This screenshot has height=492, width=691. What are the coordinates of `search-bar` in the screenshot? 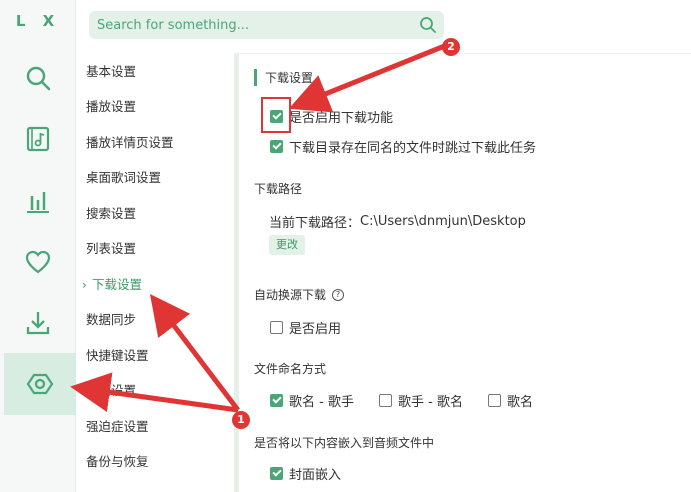 It's located at (266, 25).